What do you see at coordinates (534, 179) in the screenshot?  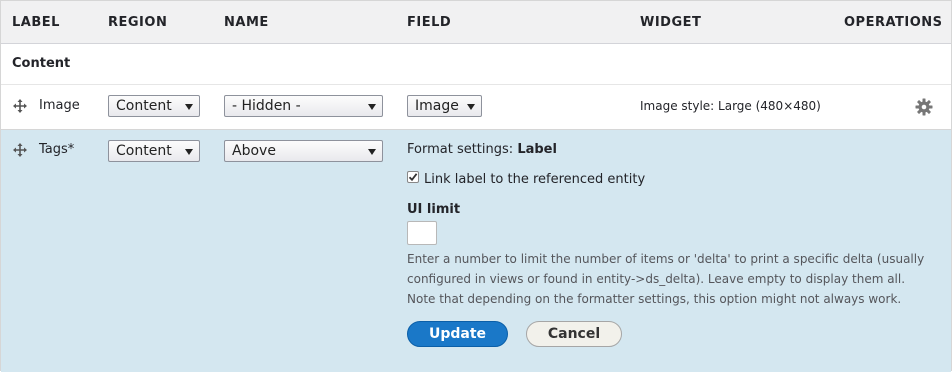 I see `link-label-checkbox-label: Link label to the referenced entity` at bounding box center [534, 179].